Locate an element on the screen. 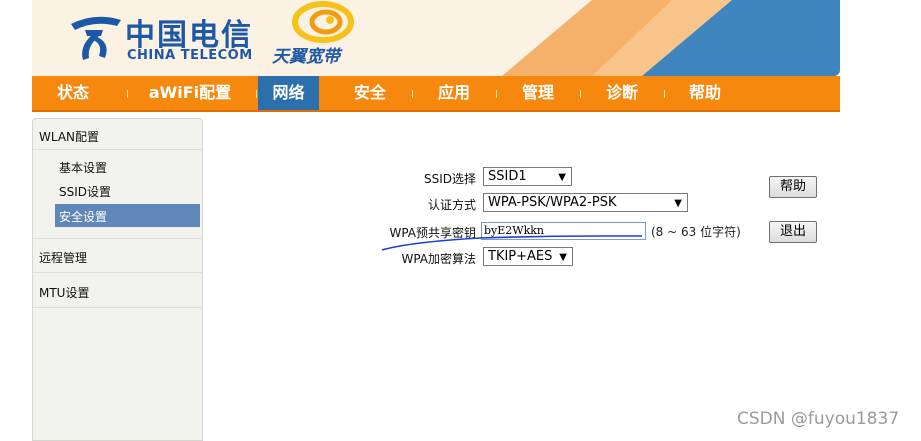 The image size is (921, 441). sidebar-item-security-settings: 安全设置 is located at coordinates (127, 215).